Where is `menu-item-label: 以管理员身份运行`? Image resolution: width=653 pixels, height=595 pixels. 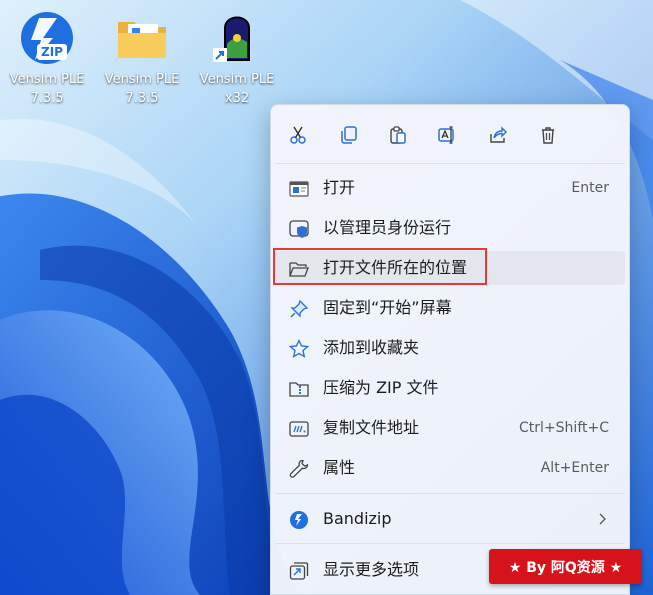
menu-item-label: 以管理员身份运行 is located at coordinates (387, 227).